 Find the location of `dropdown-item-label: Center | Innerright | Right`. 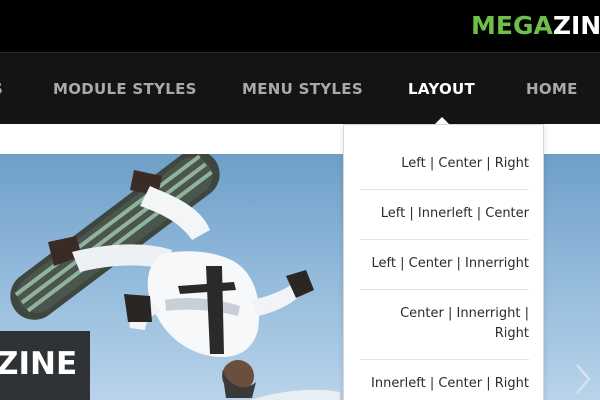

dropdown-item-label: Center | Innerright | Right is located at coordinates (464, 323).